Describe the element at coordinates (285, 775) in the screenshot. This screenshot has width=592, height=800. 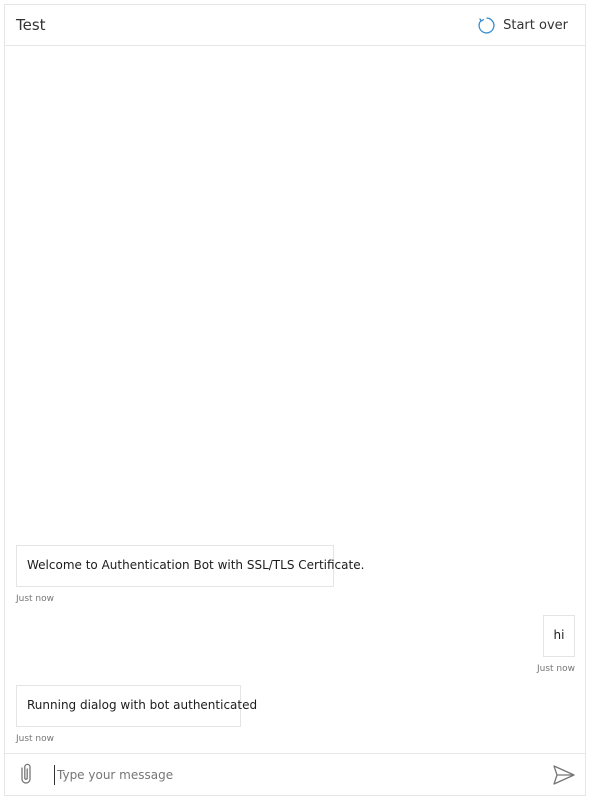
I see `message-input` at that location.